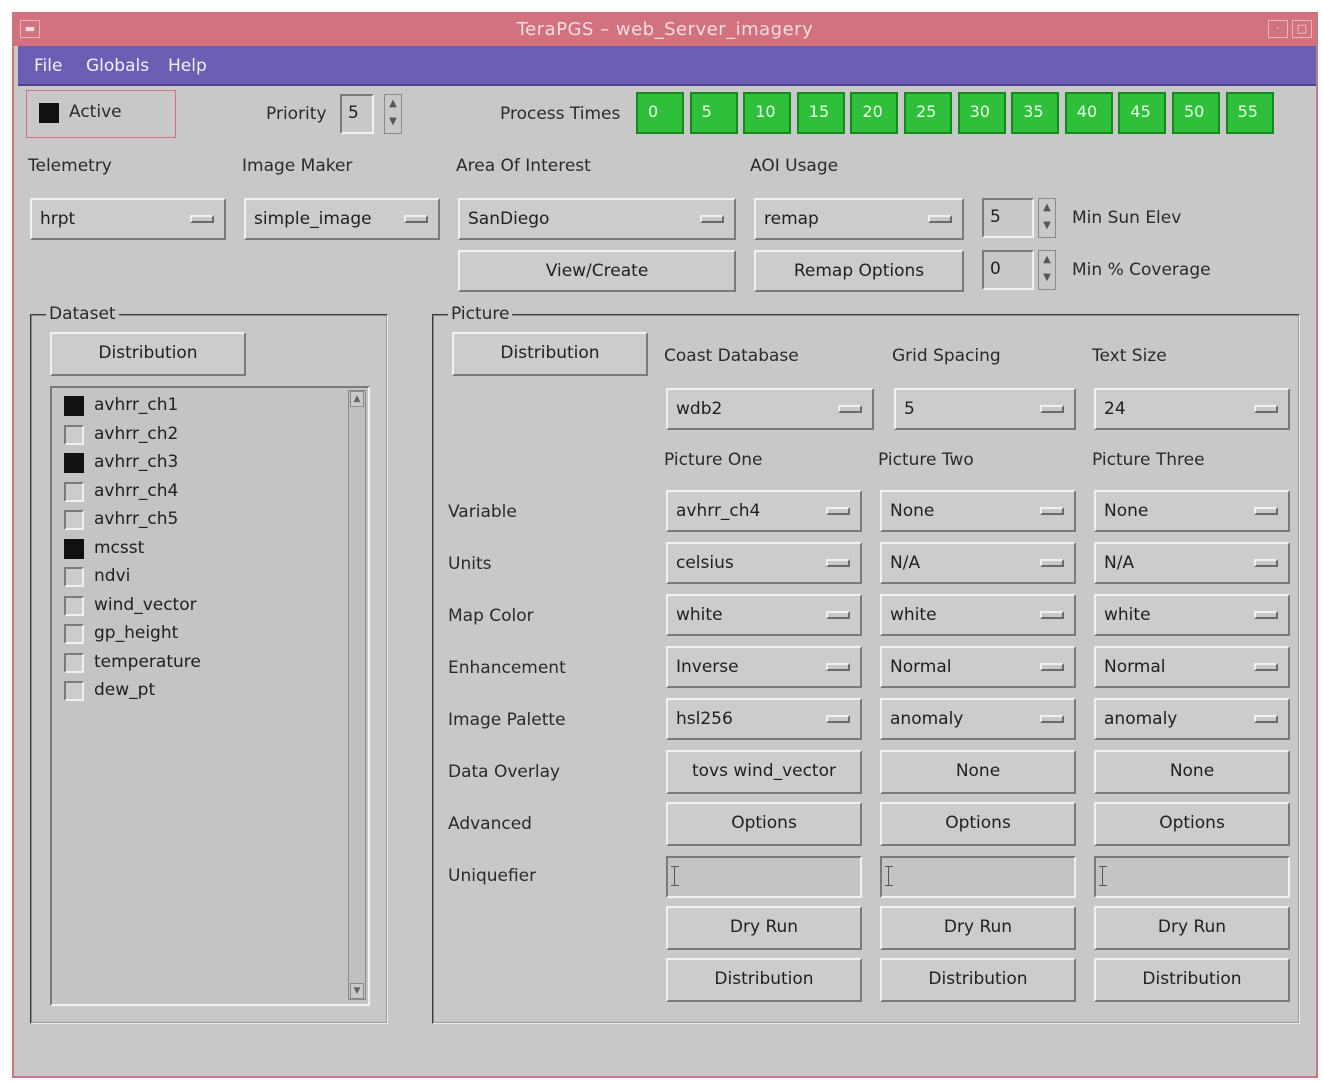  I want to click on text-size-dropdown: 24, so click(1192, 409).